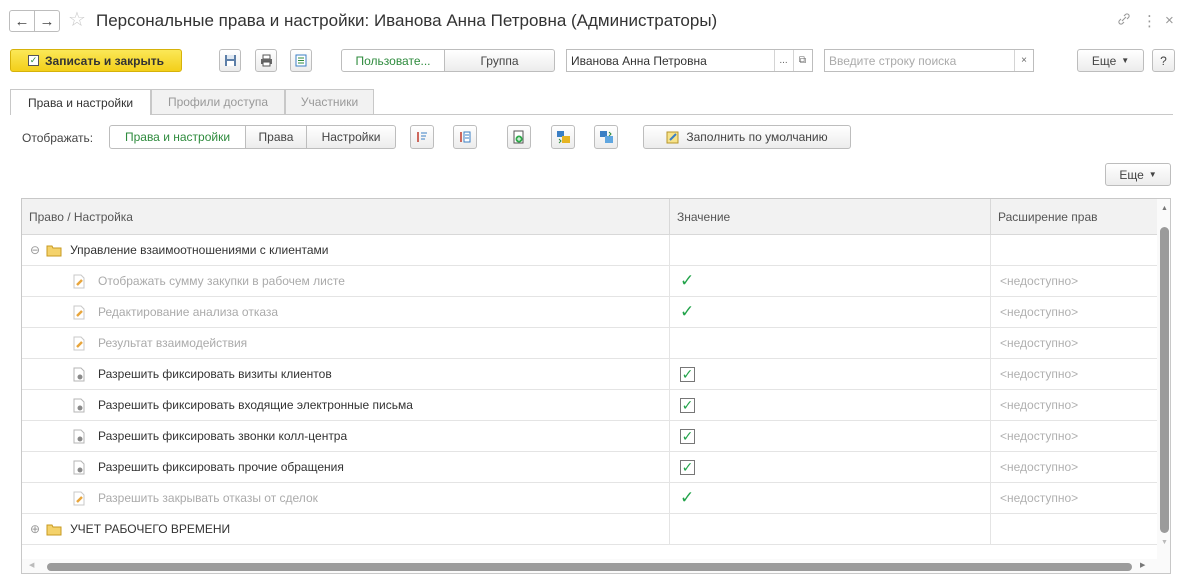 This screenshot has width=1183, height=574. I want to click on scroll-up-icon: ▲, so click(1164, 208).